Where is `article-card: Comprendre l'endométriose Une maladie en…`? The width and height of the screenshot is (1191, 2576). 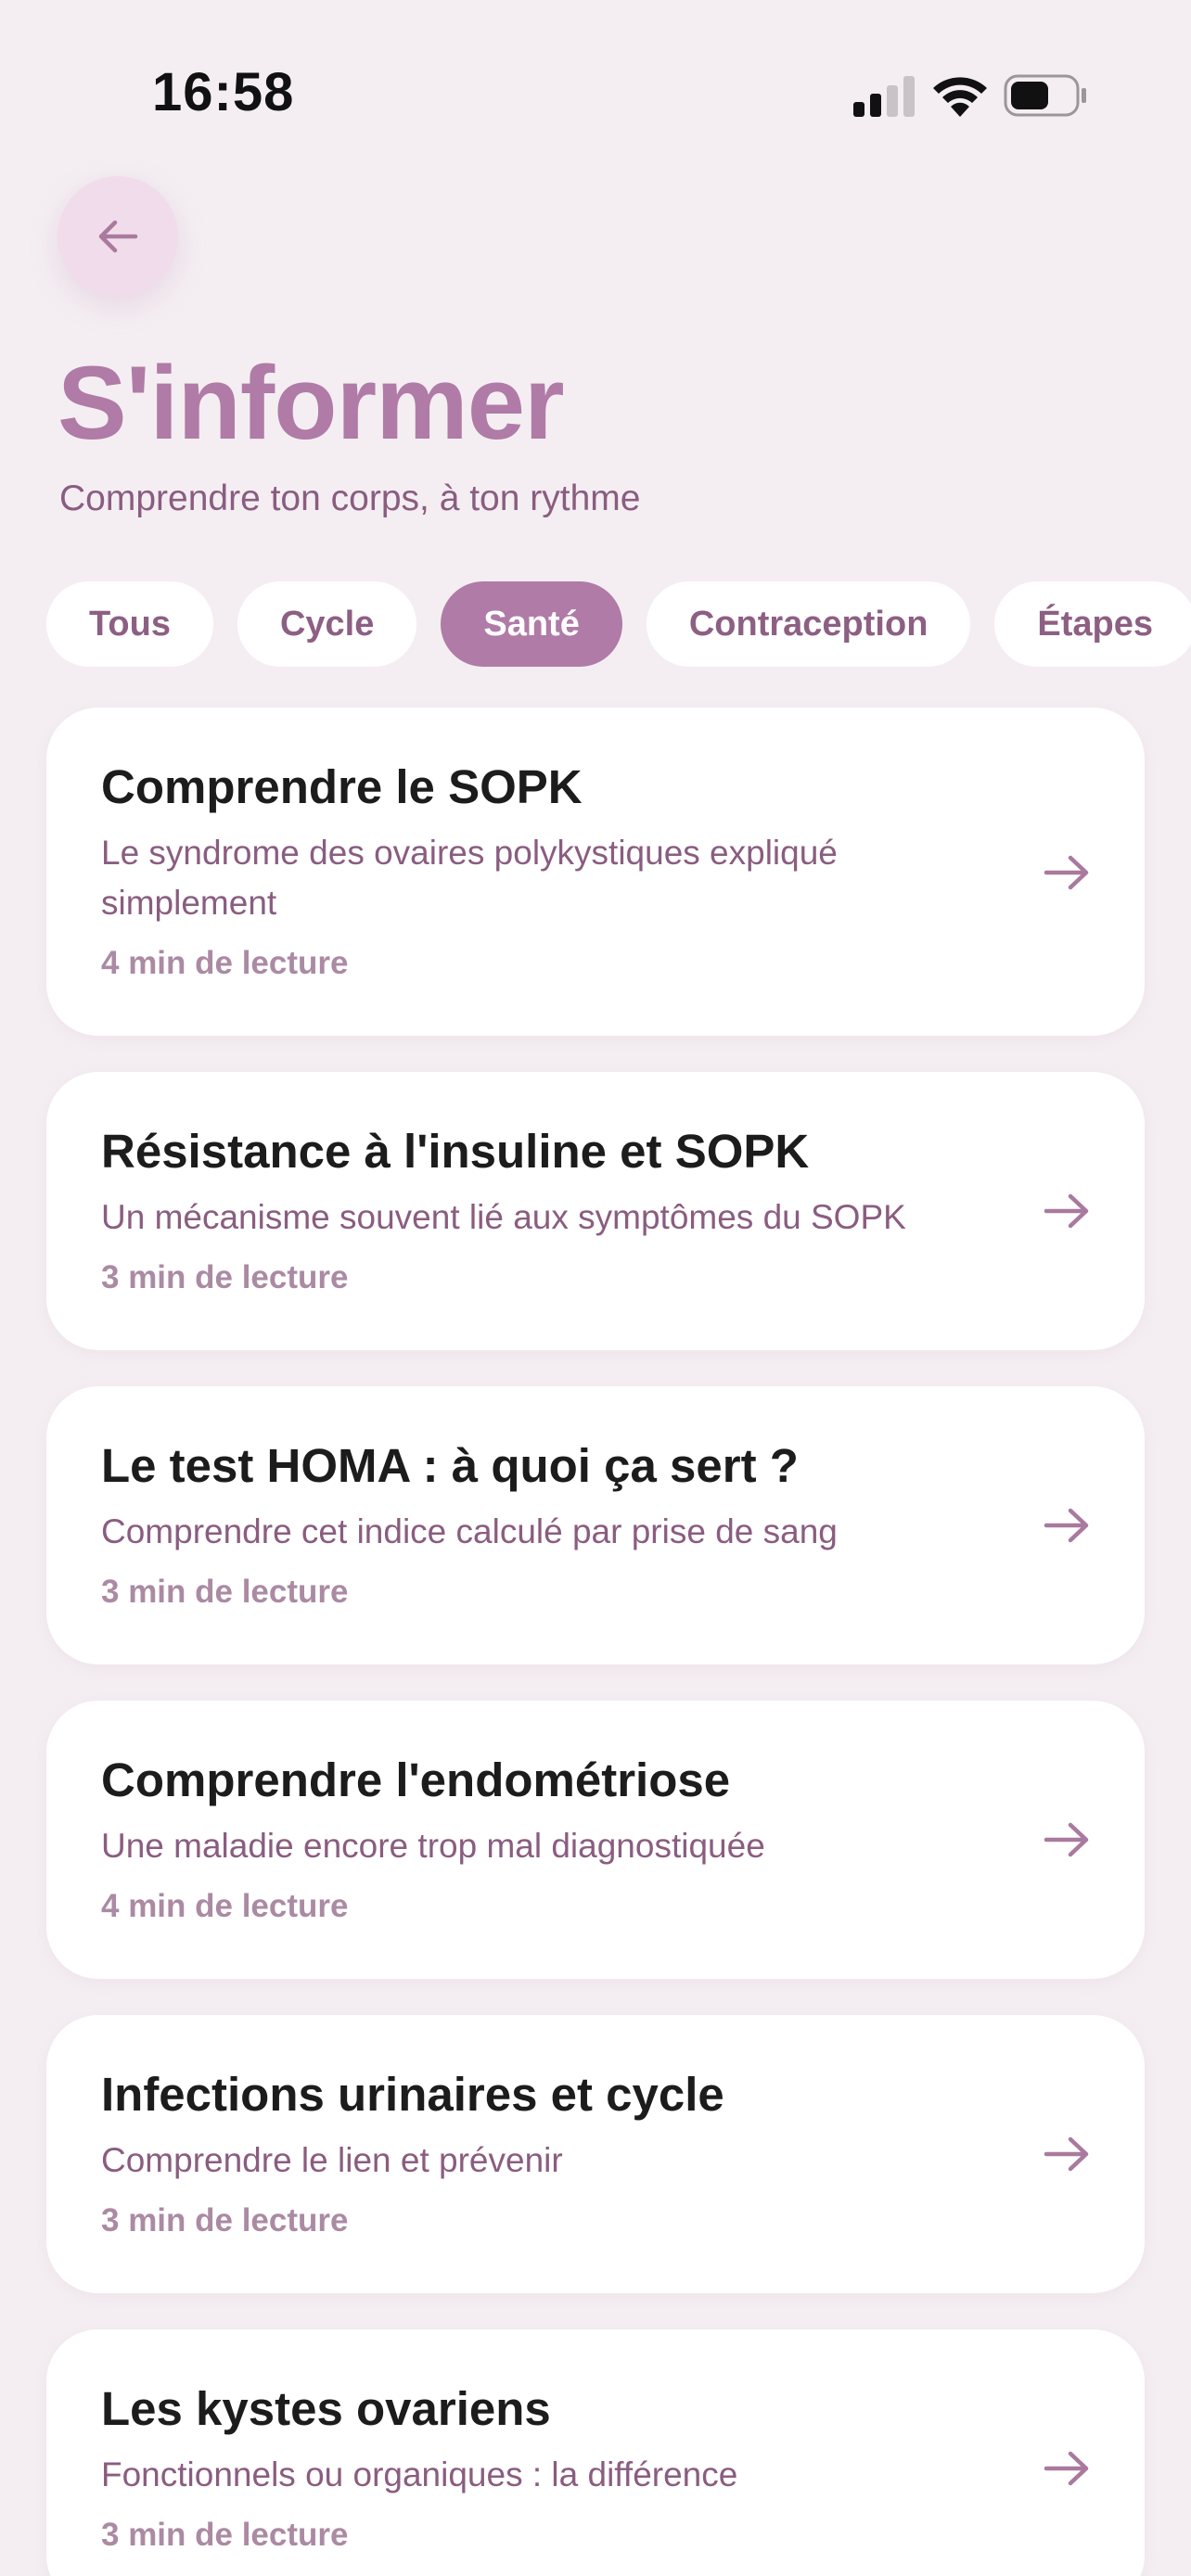
article-card: Comprendre l'endométriose Une maladie en… is located at coordinates (595, 1840).